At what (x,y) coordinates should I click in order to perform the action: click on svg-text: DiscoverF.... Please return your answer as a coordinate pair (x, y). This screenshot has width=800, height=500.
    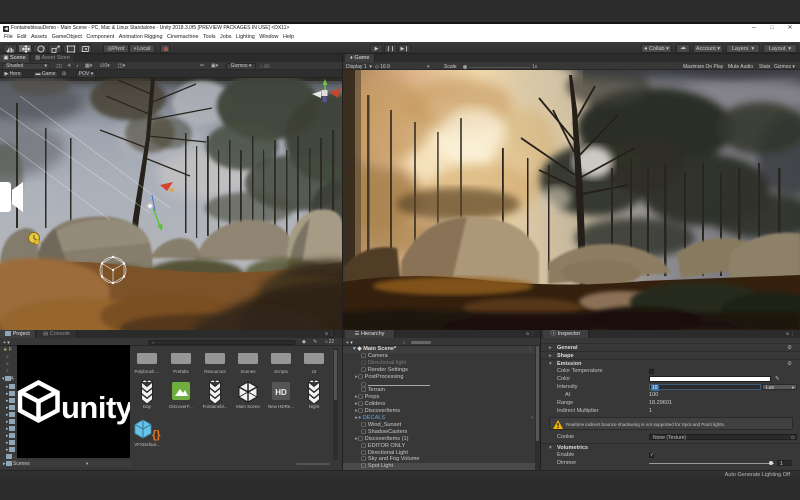
    Looking at the image, I should click on (181, 406).